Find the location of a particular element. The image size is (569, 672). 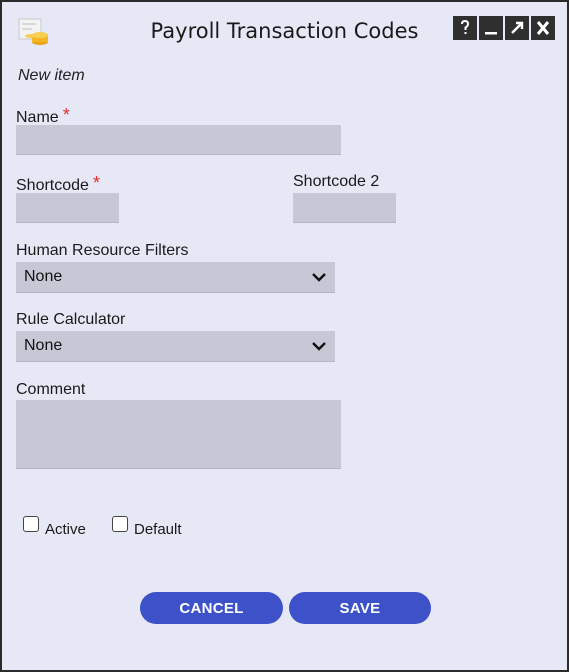

active-checkbox is located at coordinates (31, 524).